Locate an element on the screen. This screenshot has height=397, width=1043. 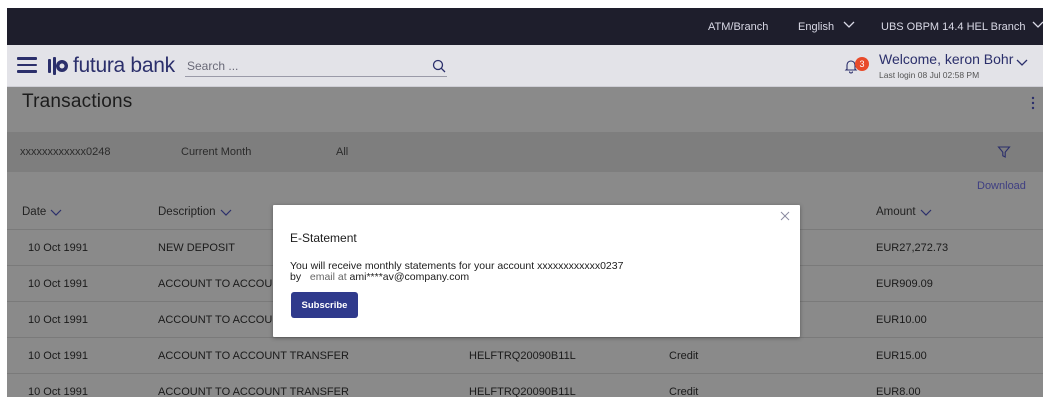
message-by: by is located at coordinates (296, 277).